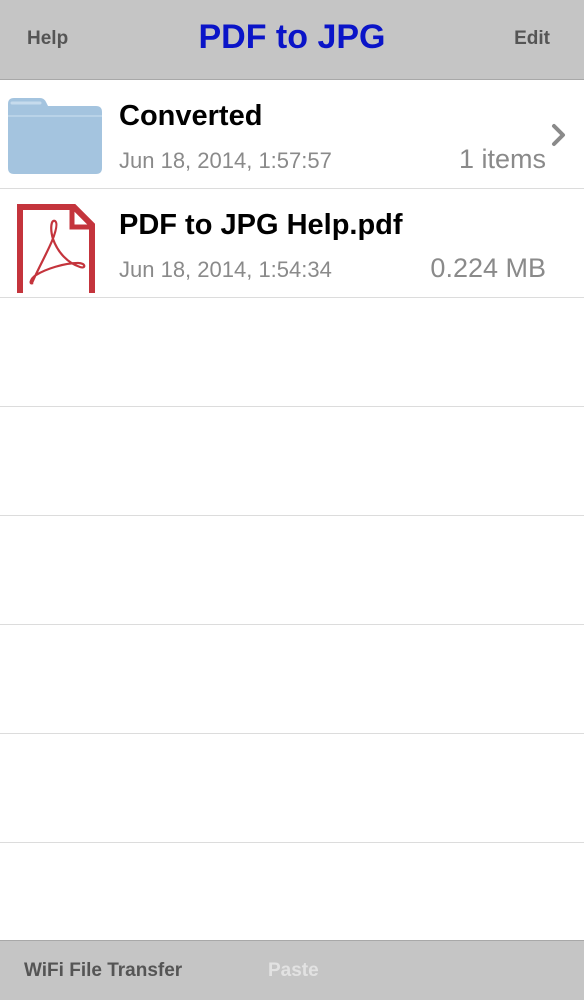  I want to click on page-title: PDF to JPG, so click(292, 37).